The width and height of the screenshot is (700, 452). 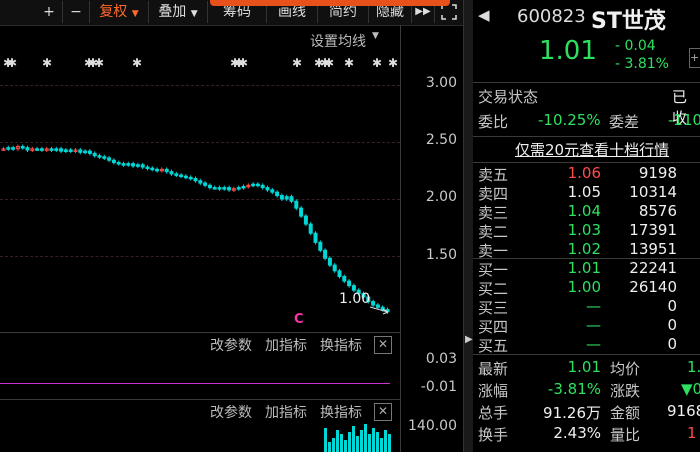 What do you see at coordinates (586, 269) in the screenshot?
I see `bid-row: 买一 1.01 22241` at bounding box center [586, 269].